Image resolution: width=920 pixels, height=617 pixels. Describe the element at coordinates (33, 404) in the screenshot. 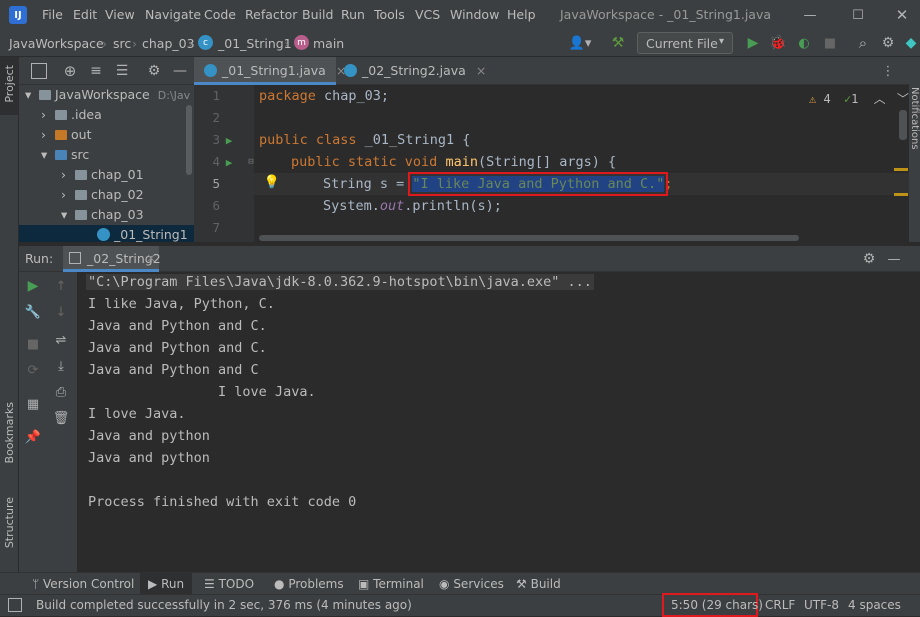

I see `layout-icon: ▦` at that location.